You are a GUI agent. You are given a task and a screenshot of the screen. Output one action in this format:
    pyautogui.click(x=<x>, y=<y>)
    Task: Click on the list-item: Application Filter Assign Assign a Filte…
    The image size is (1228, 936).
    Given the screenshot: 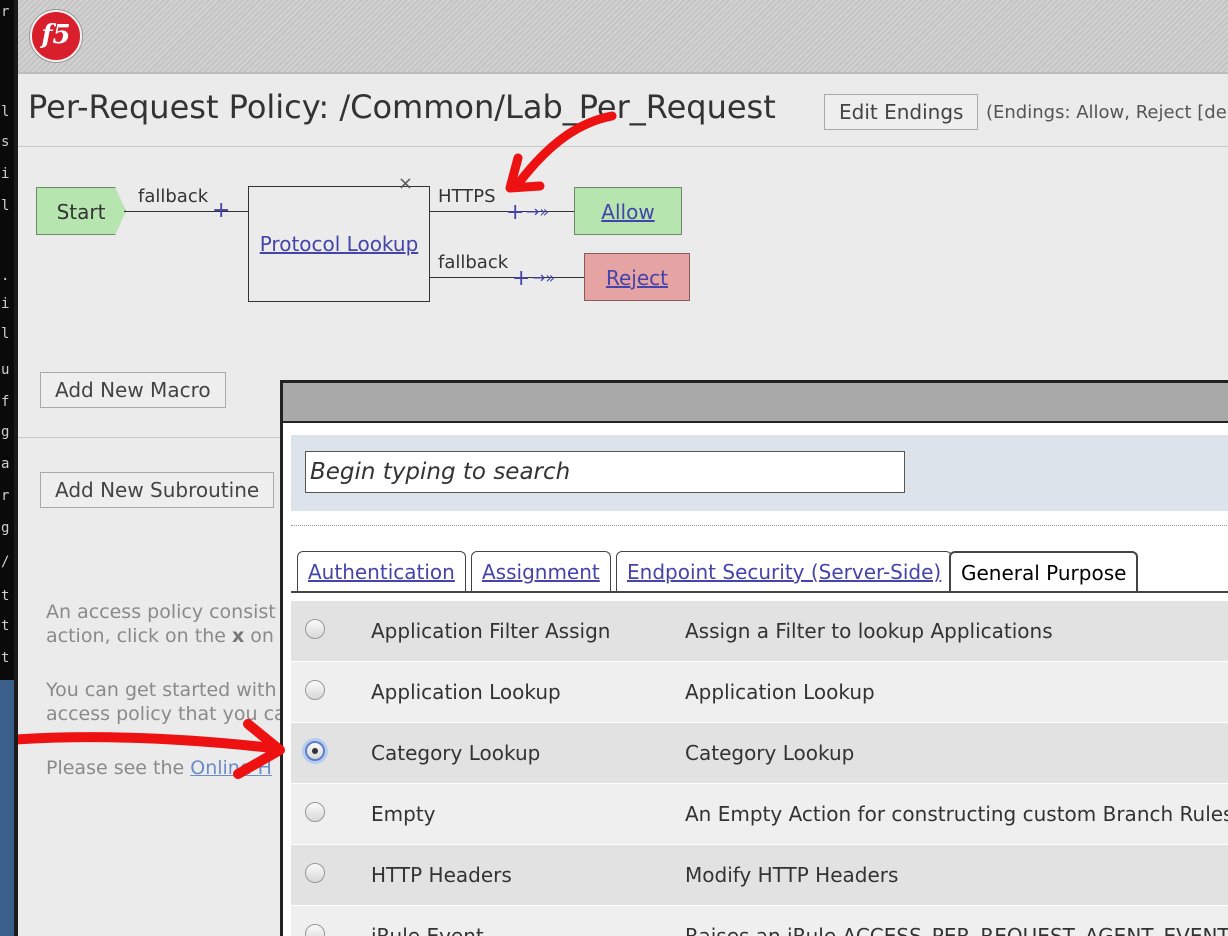 What is the action you would take?
    pyautogui.click(x=759, y=631)
    